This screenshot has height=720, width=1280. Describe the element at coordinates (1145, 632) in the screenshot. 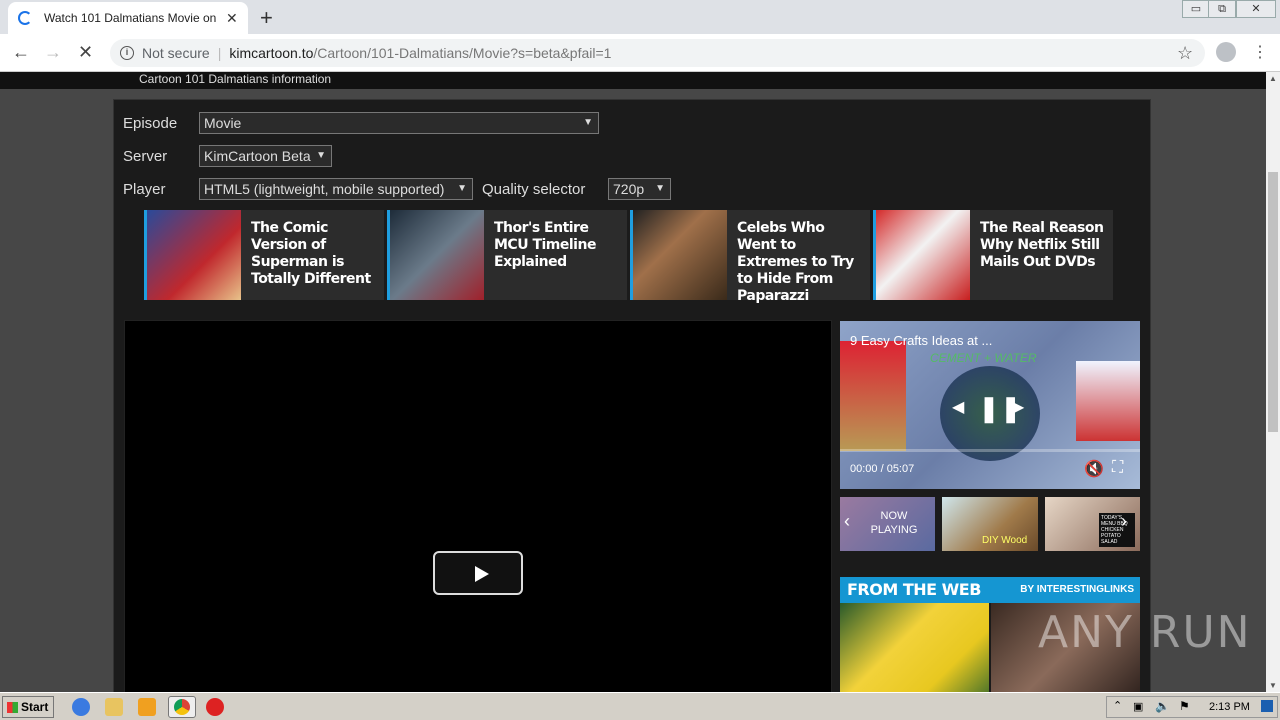

I see `anyrun-watermark: ANY RUN` at that location.